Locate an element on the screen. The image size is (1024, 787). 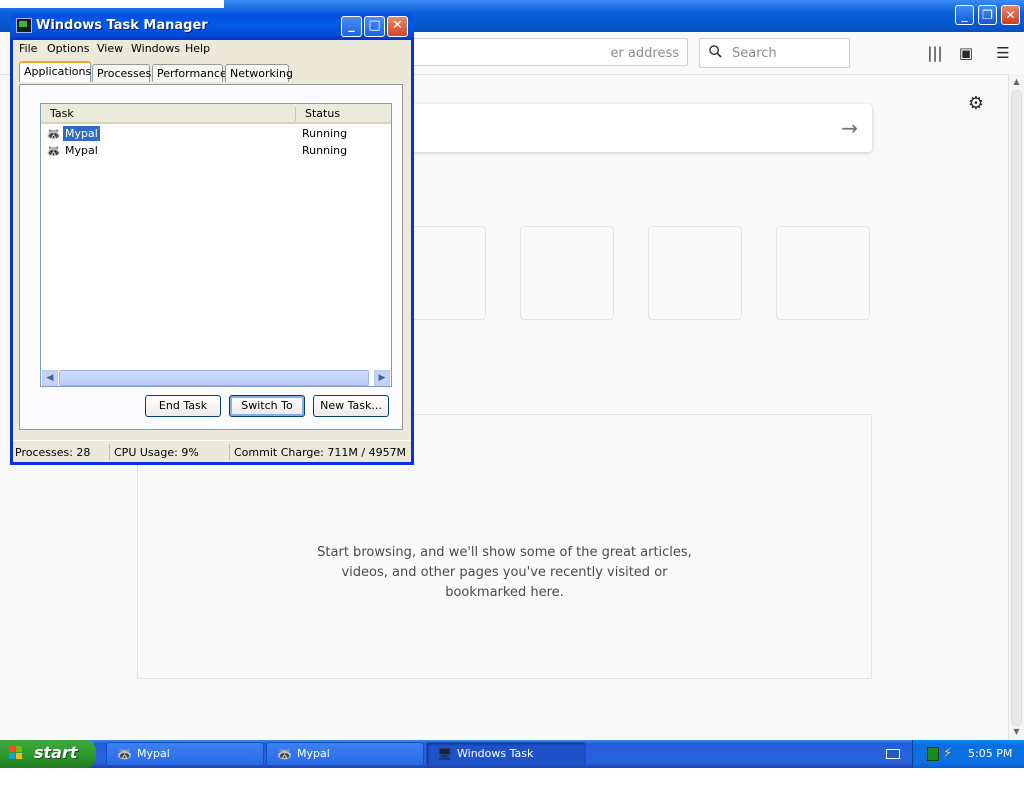
scroll-right-icon: ▶ is located at coordinates (382, 378).